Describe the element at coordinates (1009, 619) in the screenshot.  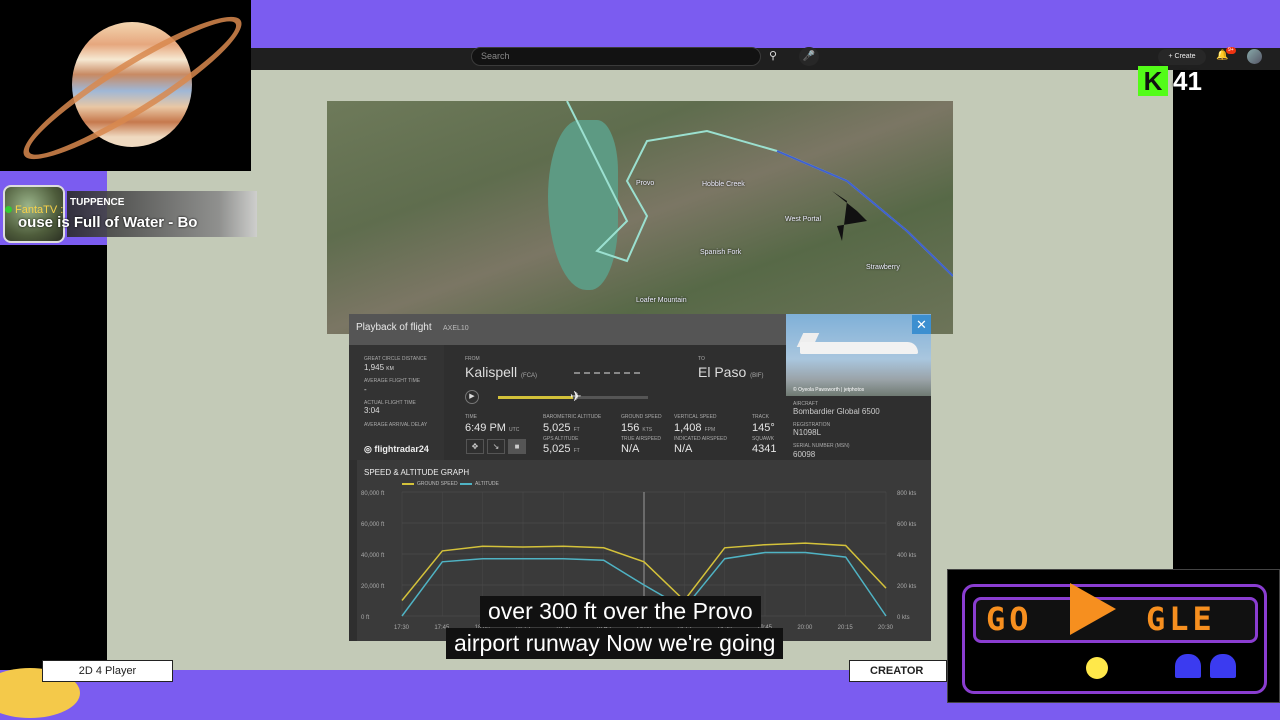
I see `game-text-left: GO` at that location.